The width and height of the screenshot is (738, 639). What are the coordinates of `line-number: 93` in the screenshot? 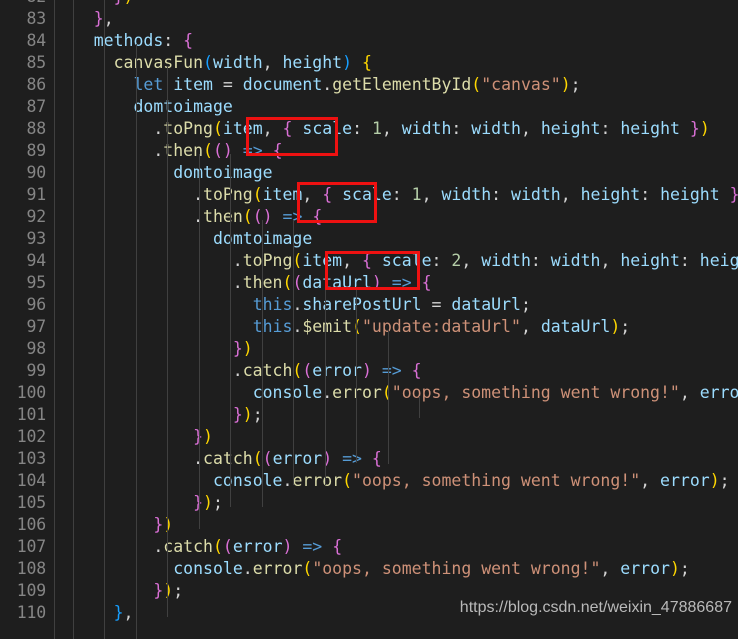 It's located at (36, 238).